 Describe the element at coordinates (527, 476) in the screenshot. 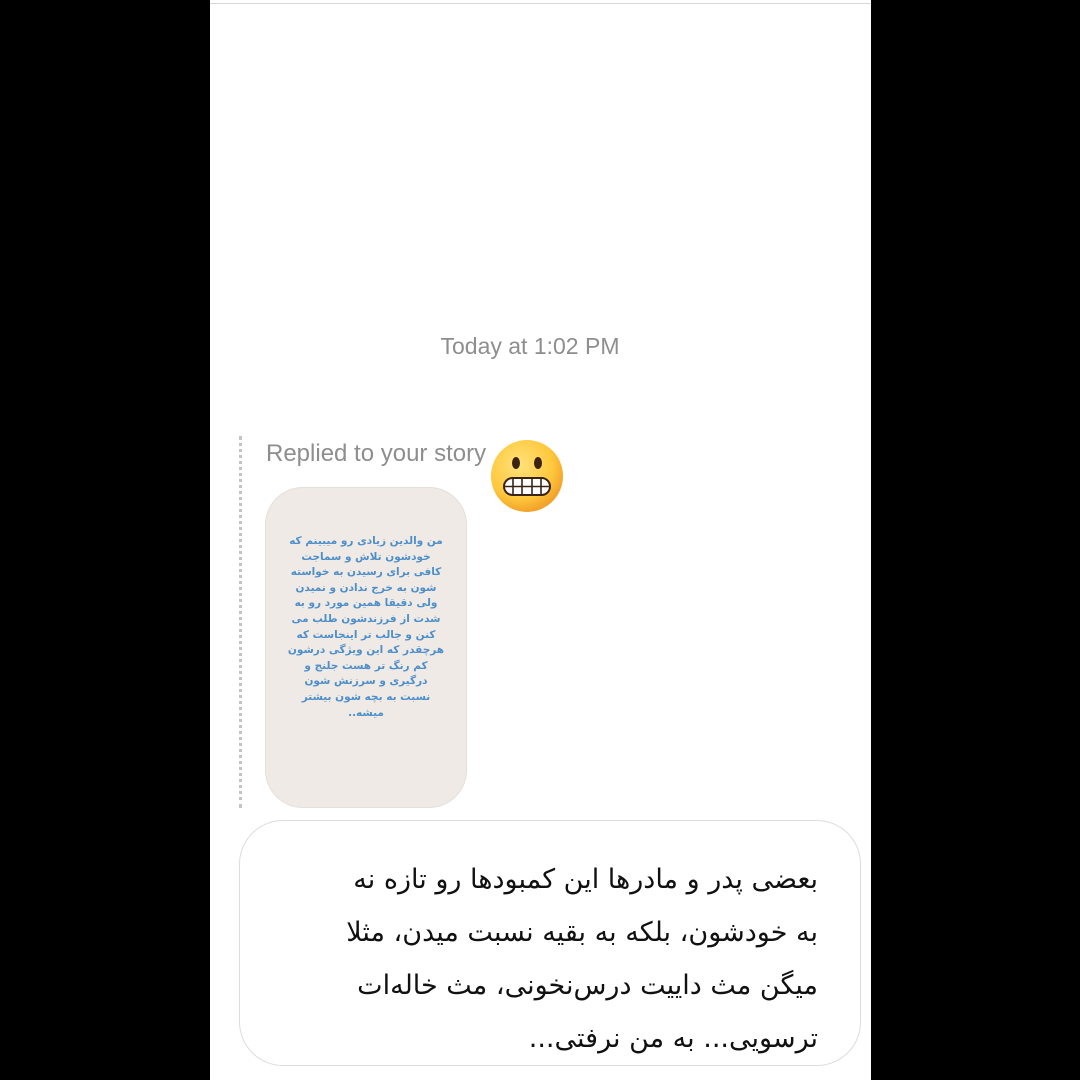

I see `grimacing-face-emoji-icon` at that location.